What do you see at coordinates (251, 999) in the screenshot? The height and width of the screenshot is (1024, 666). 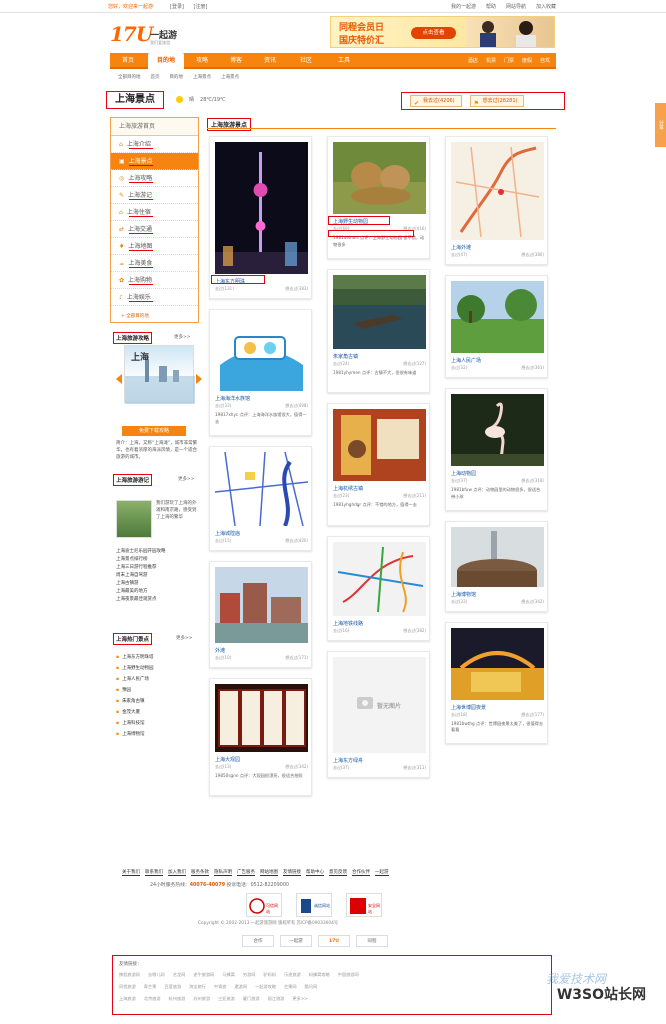 I see `friend-link: 厦门旅游` at bounding box center [251, 999].